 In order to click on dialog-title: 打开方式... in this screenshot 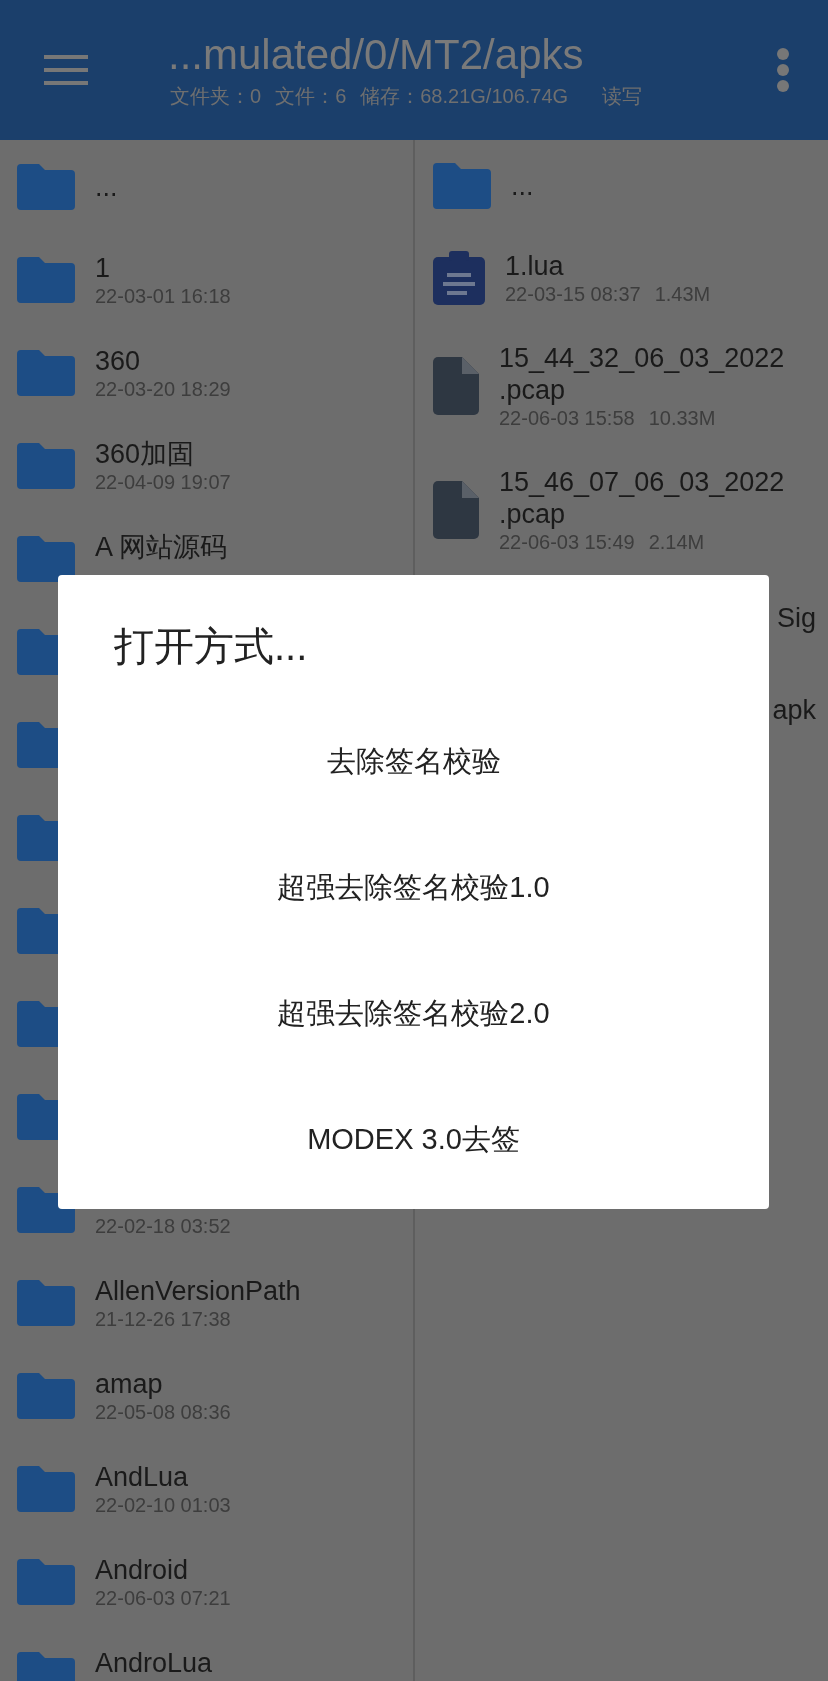, I will do `click(211, 646)`.